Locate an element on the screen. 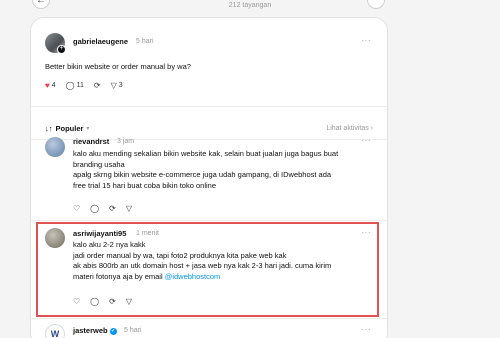 Image resolution: width=500 pixels, height=338 pixels. reply-username: jasterweb ✓ is located at coordinates (95, 330).